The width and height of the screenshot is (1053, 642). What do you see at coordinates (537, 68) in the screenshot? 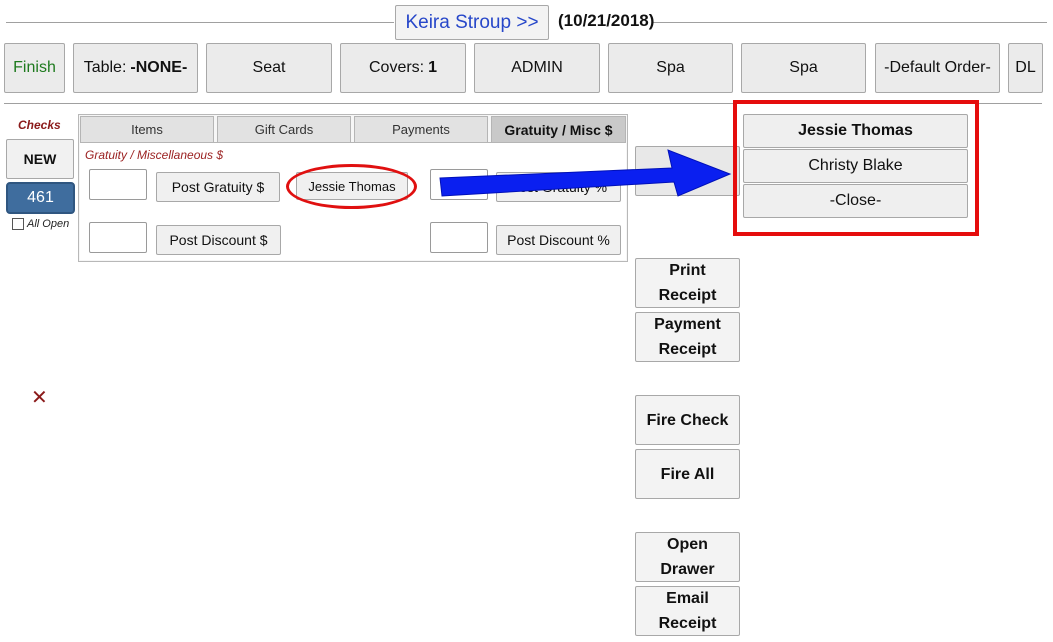
I see `admin-button: ADMIN` at bounding box center [537, 68].